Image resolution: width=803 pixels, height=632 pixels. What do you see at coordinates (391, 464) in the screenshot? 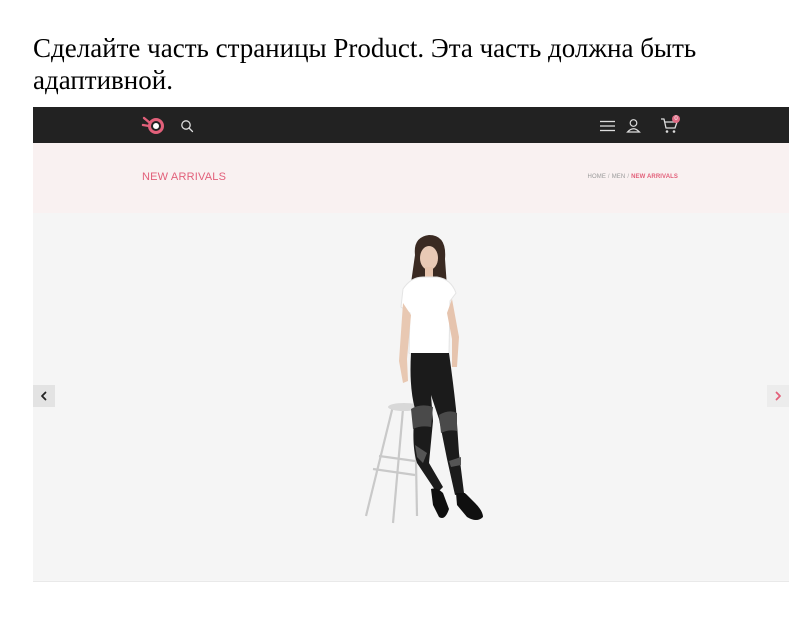
I see `stool-illustration` at bounding box center [391, 464].